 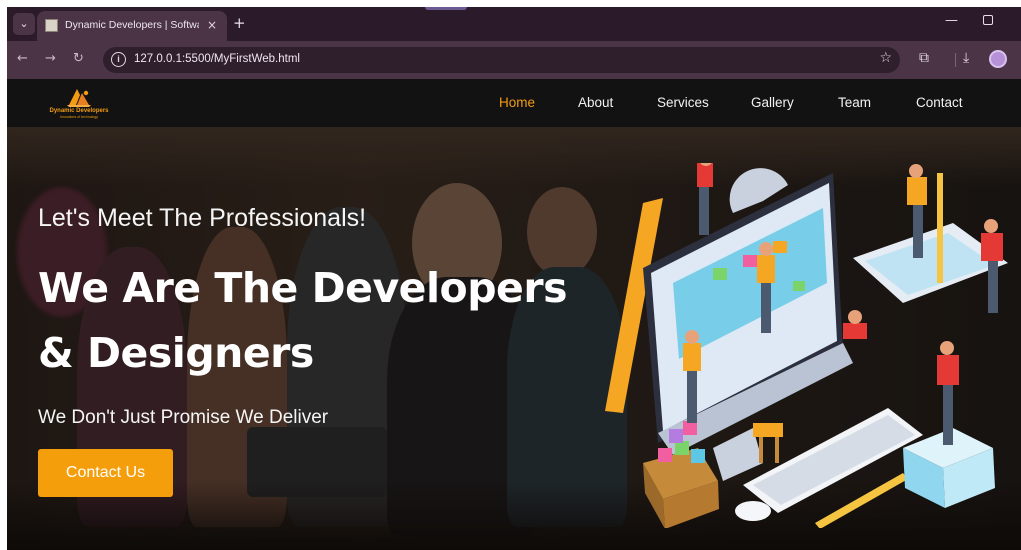 What do you see at coordinates (955, 60) in the screenshot?
I see `toolbar-divider` at bounding box center [955, 60].